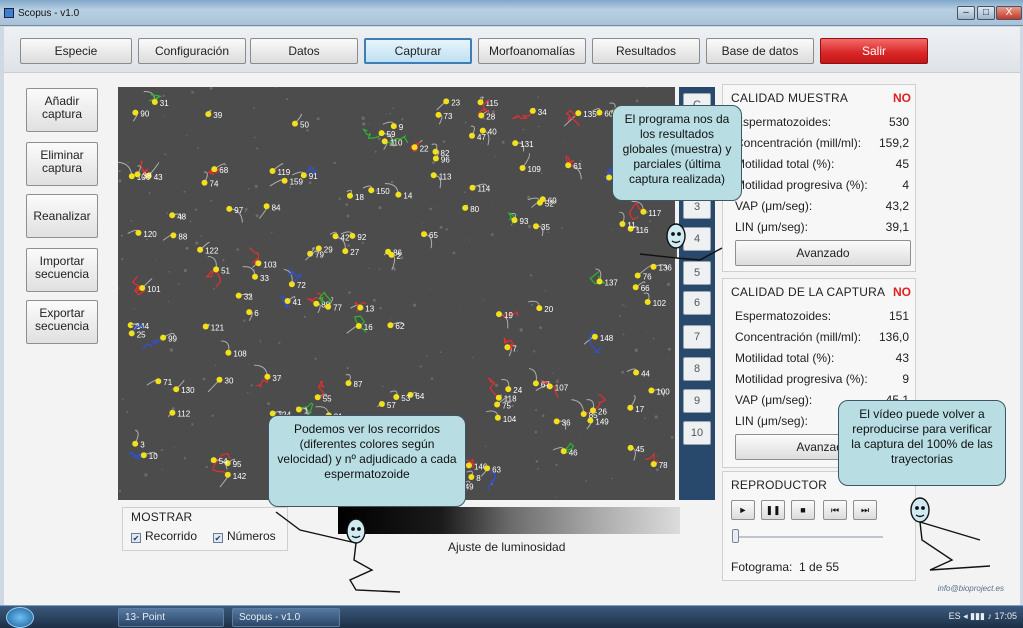 The width and height of the screenshot is (1023, 628). Describe the element at coordinates (681, 242) in the screenshot. I see `figure-top-icon` at that location.